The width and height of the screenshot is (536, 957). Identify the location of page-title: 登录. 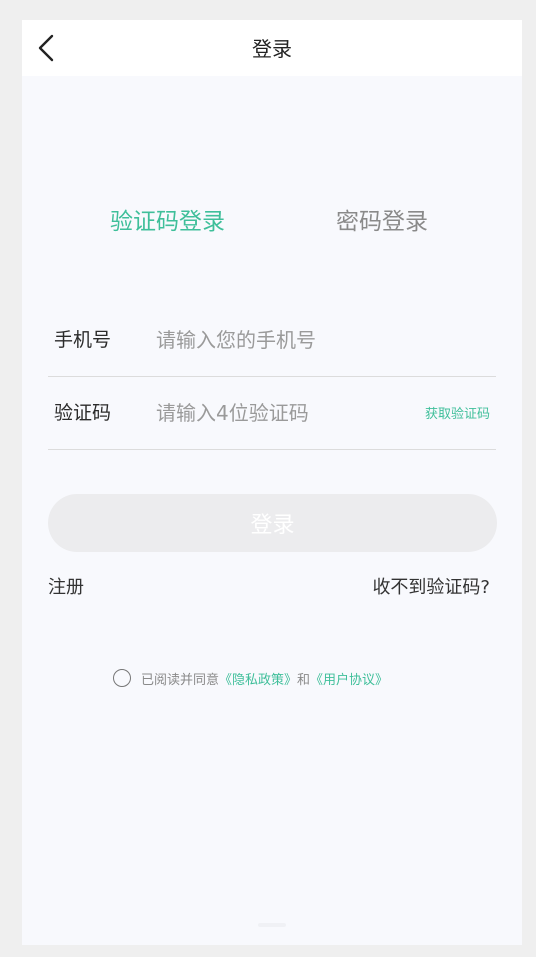
(272, 49).